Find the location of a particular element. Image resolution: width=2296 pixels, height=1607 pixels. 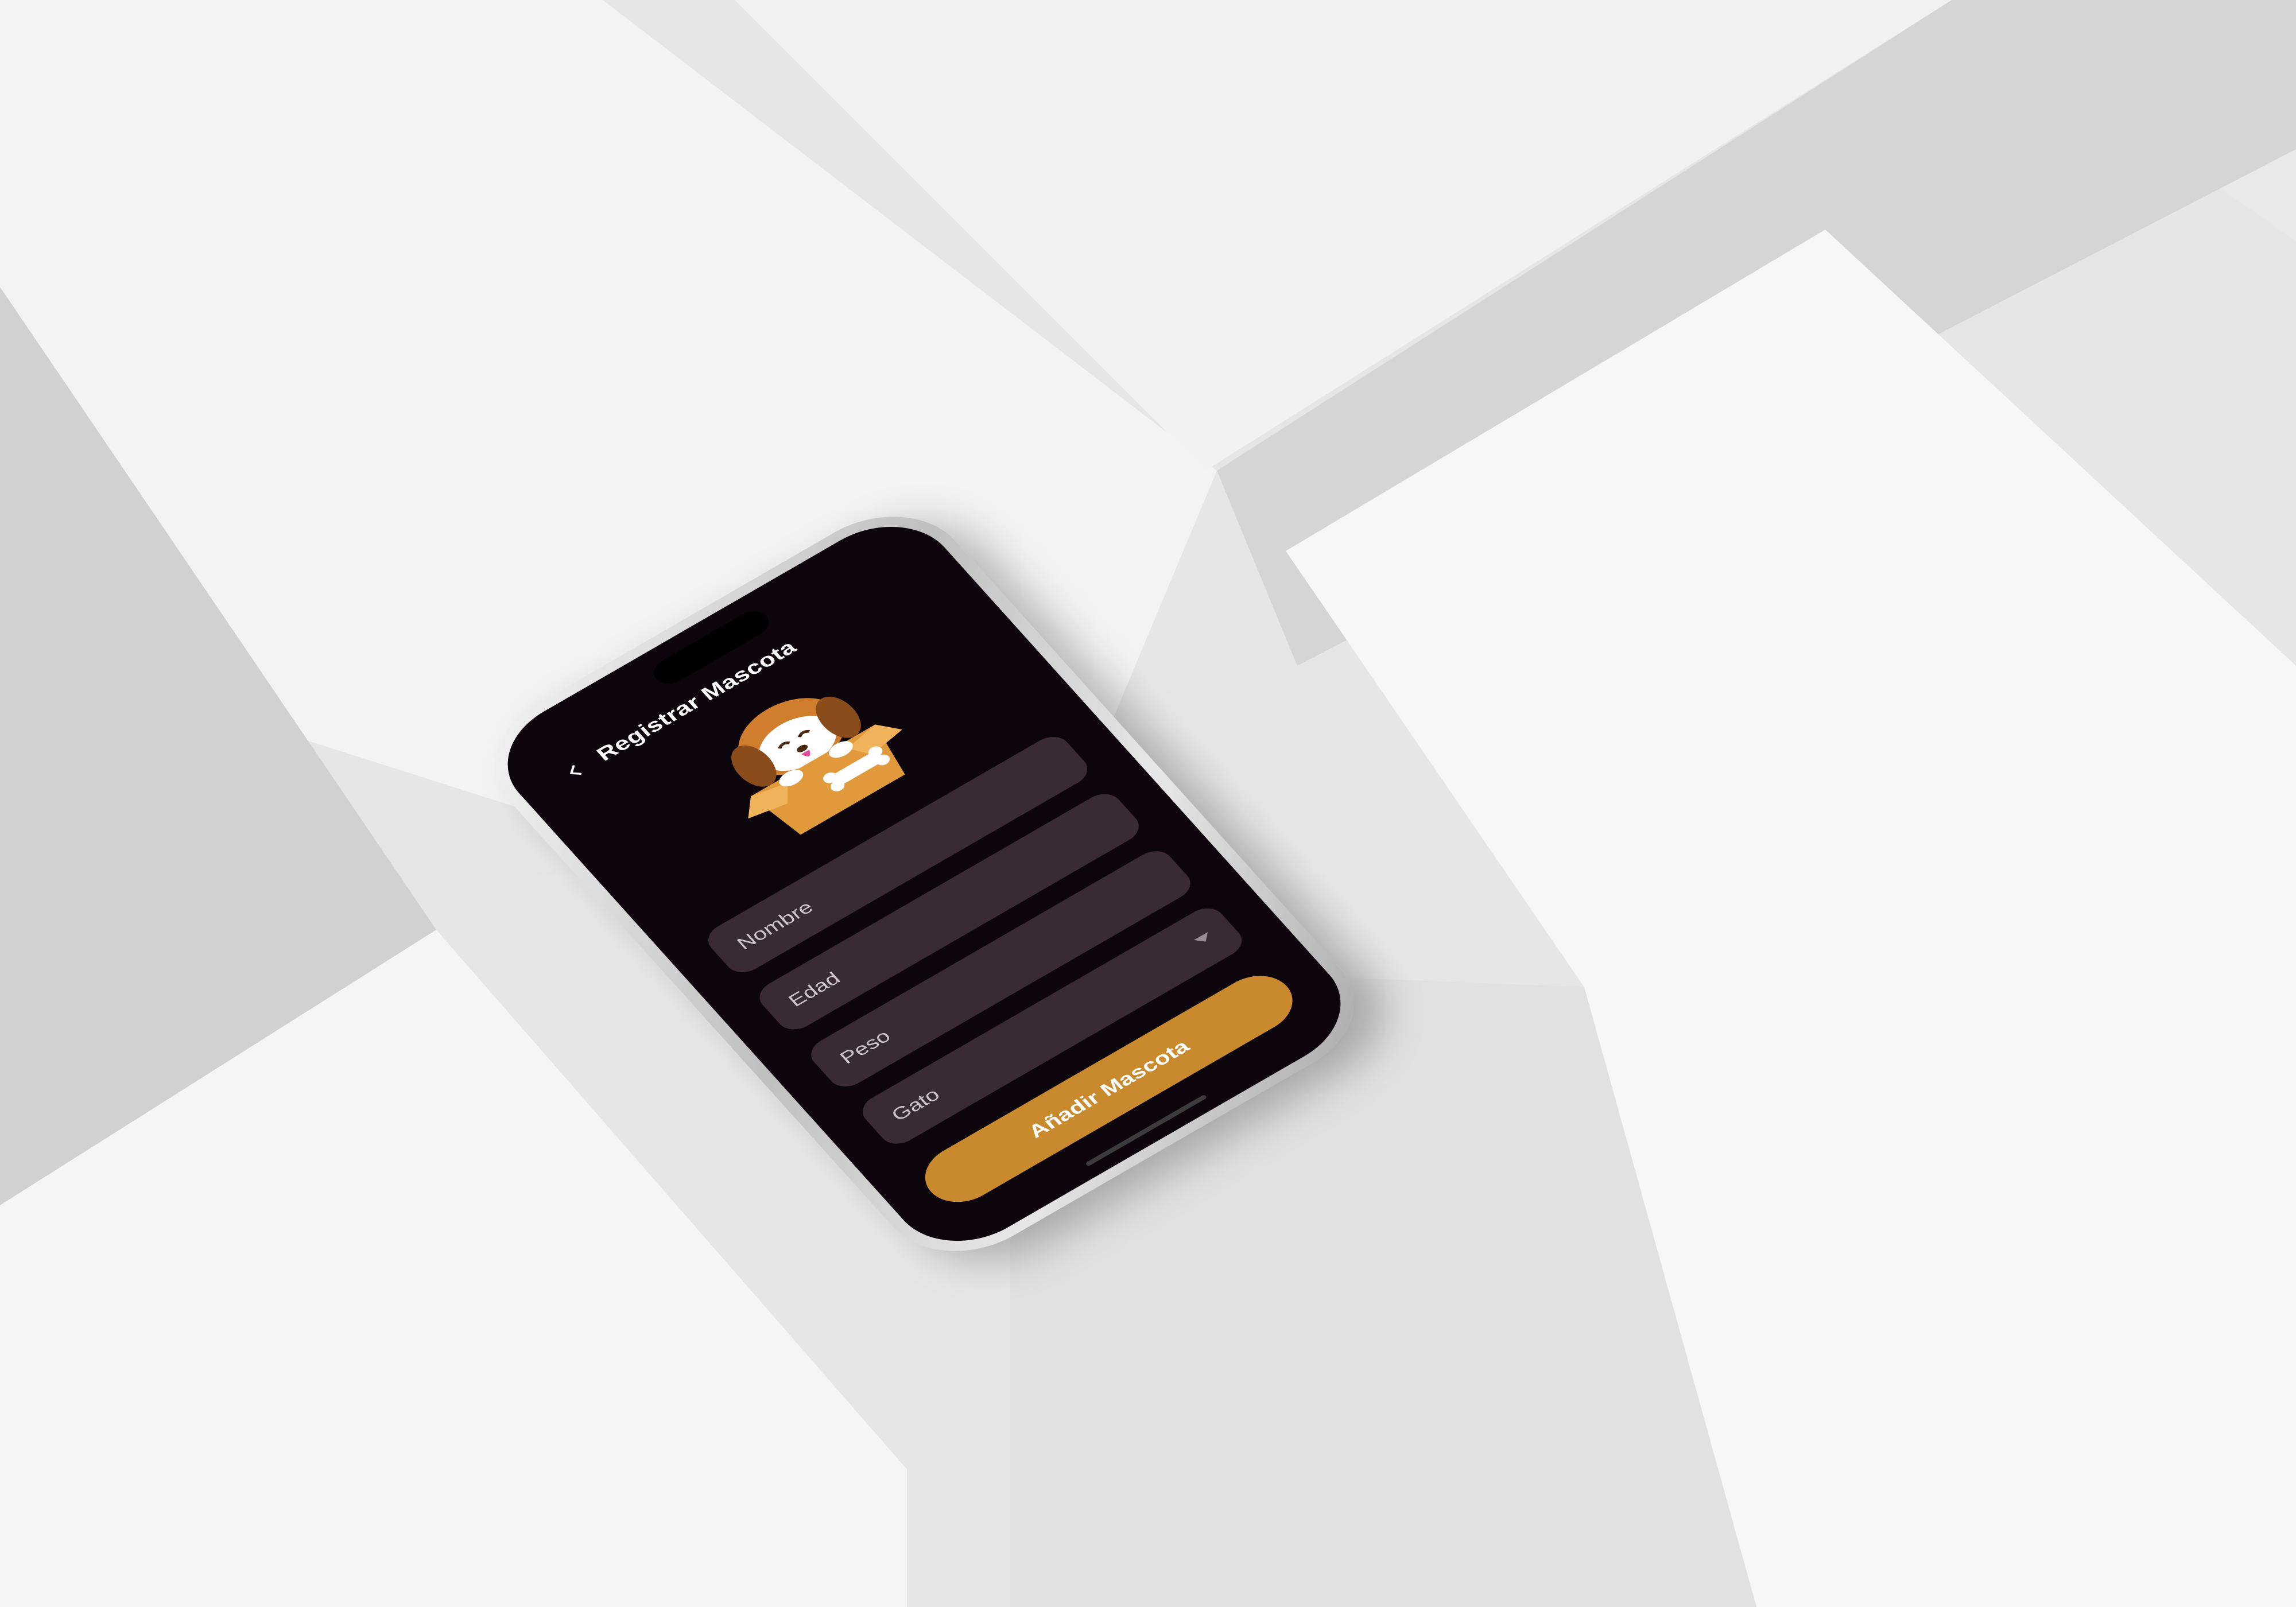

back-button is located at coordinates (575, 771).